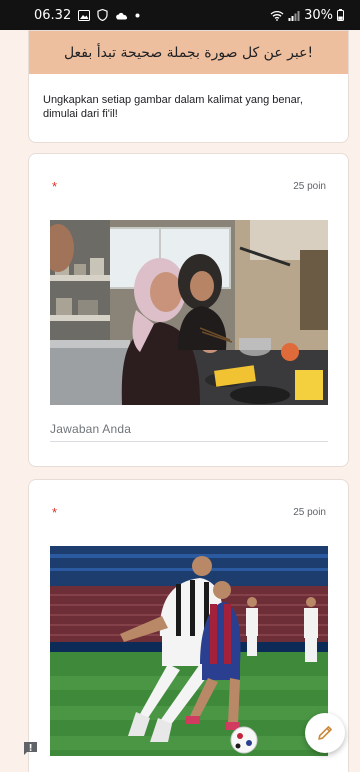 The width and height of the screenshot is (360, 772). What do you see at coordinates (137, 15) in the screenshot?
I see `dot-icon` at bounding box center [137, 15].